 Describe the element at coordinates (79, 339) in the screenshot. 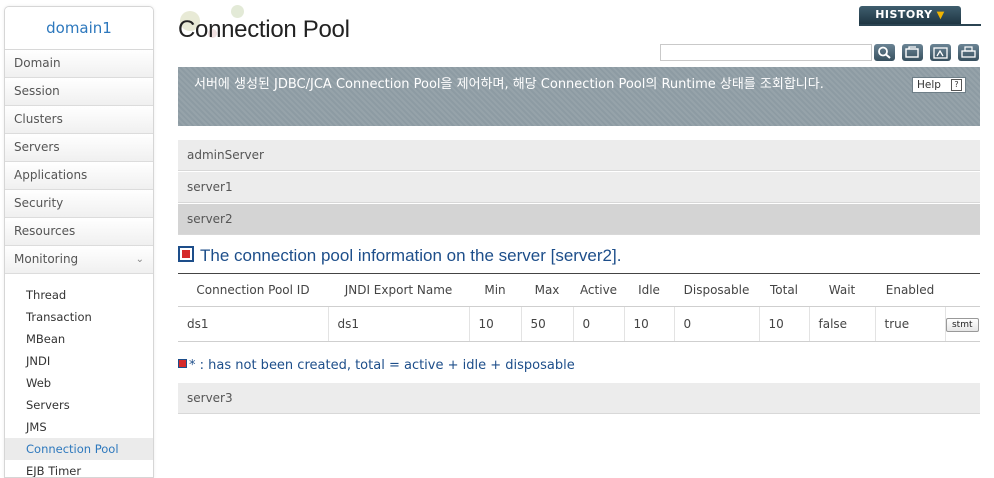

I see `submenu-item-mbean: MBean` at that location.